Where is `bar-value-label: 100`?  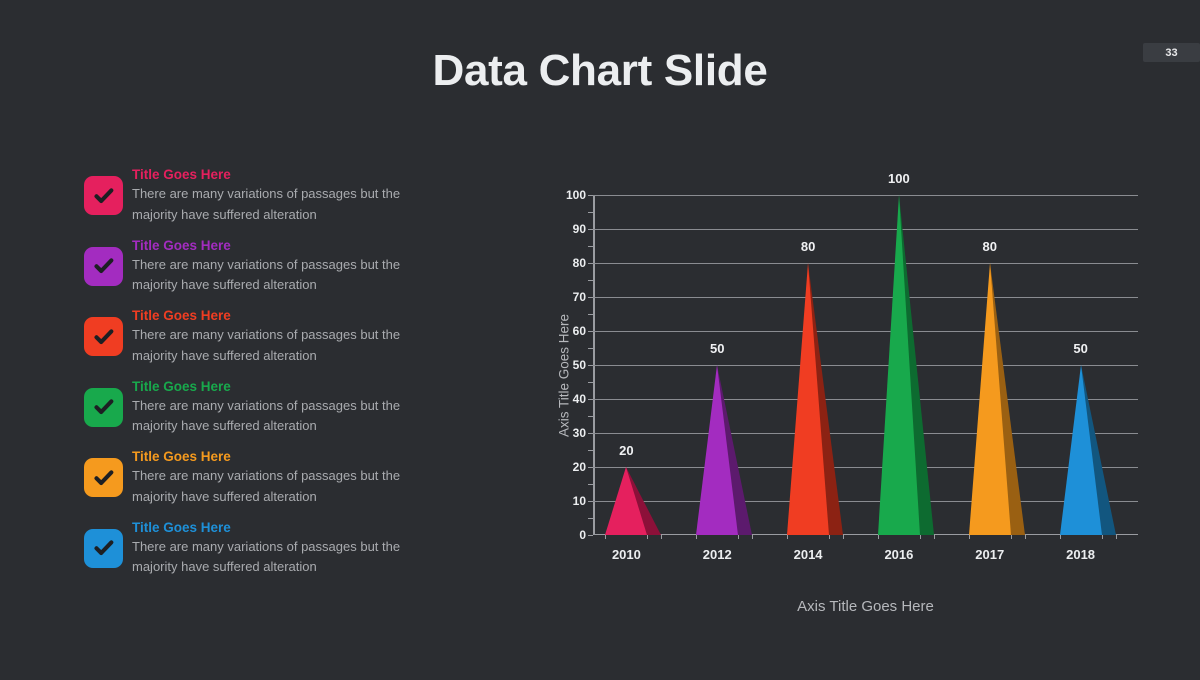
bar-value-label: 100 is located at coordinates (899, 178).